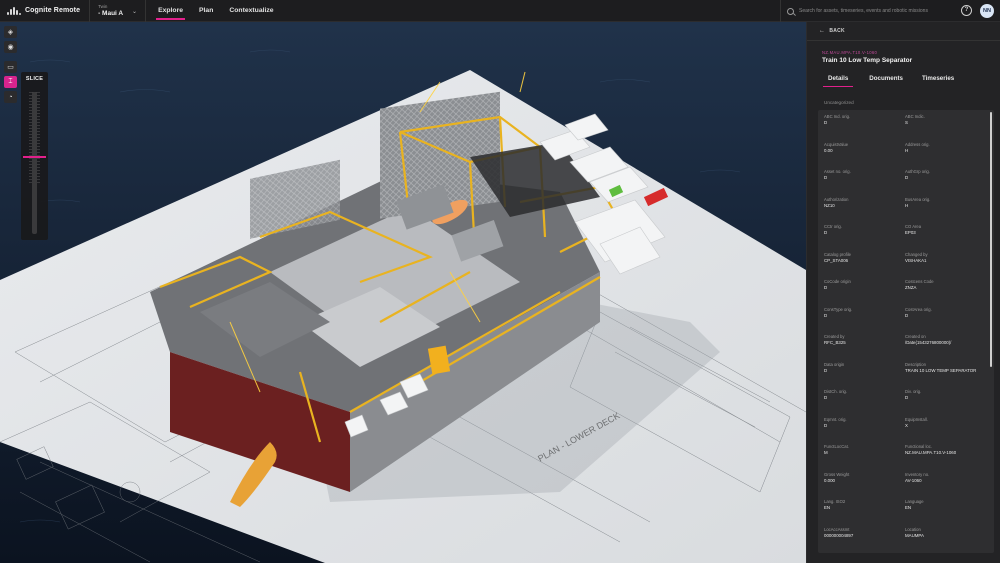 This screenshot has height=563, width=1000. Describe the element at coordinates (114, 11) in the screenshot. I see `twin-selector: Twin - Maui A ⌄` at that location.